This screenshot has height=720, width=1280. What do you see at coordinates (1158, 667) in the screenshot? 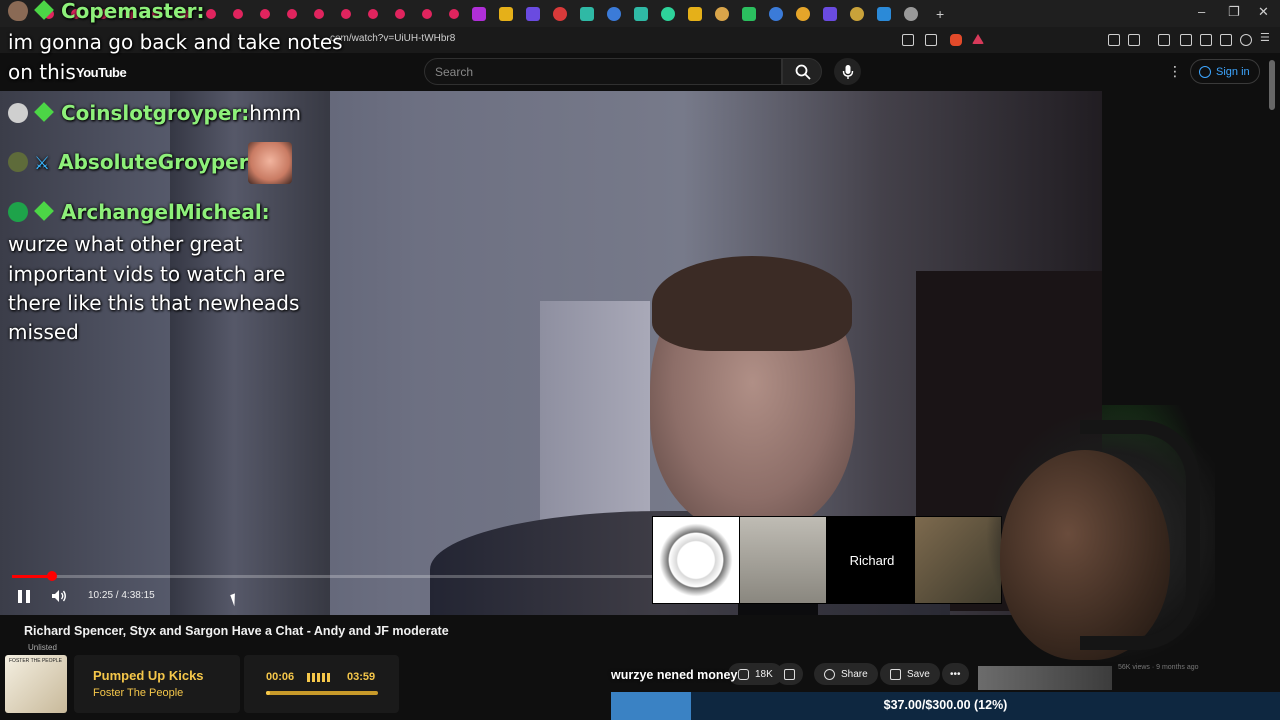
I see `related-video-meta: 56K views · 9 months ago` at bounding box center [1158, 667].